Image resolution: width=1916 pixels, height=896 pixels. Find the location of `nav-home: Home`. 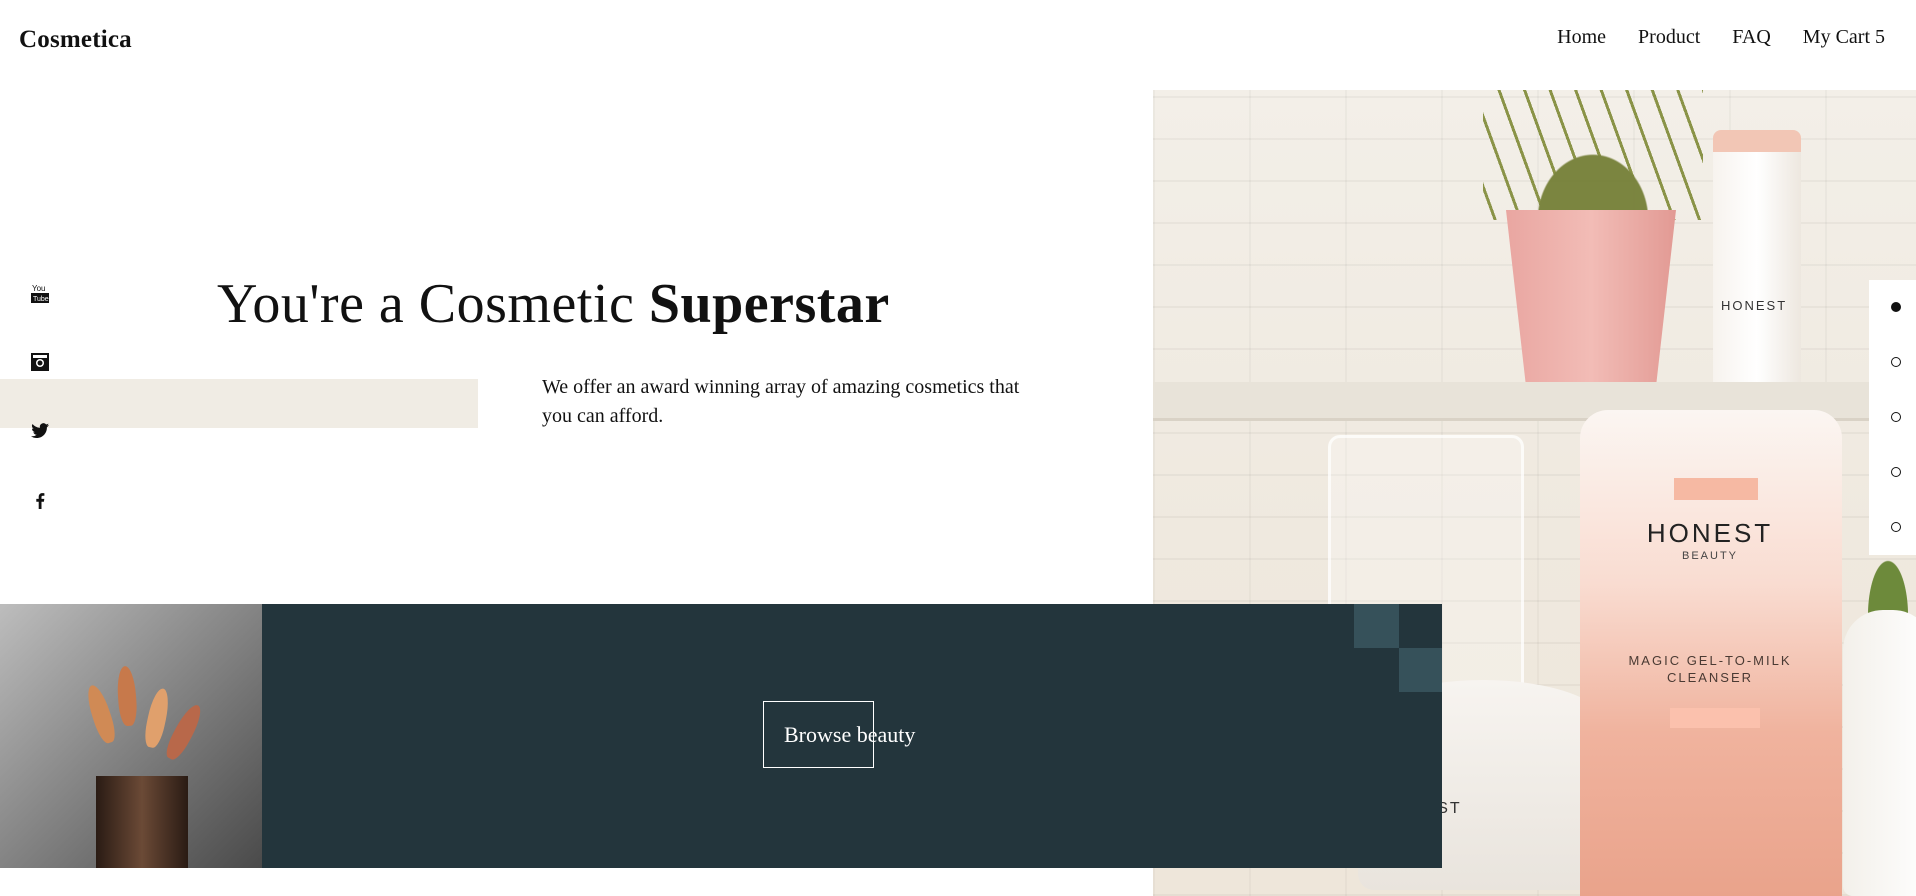

nav-home: Home is located at coordinates (1581, 37).